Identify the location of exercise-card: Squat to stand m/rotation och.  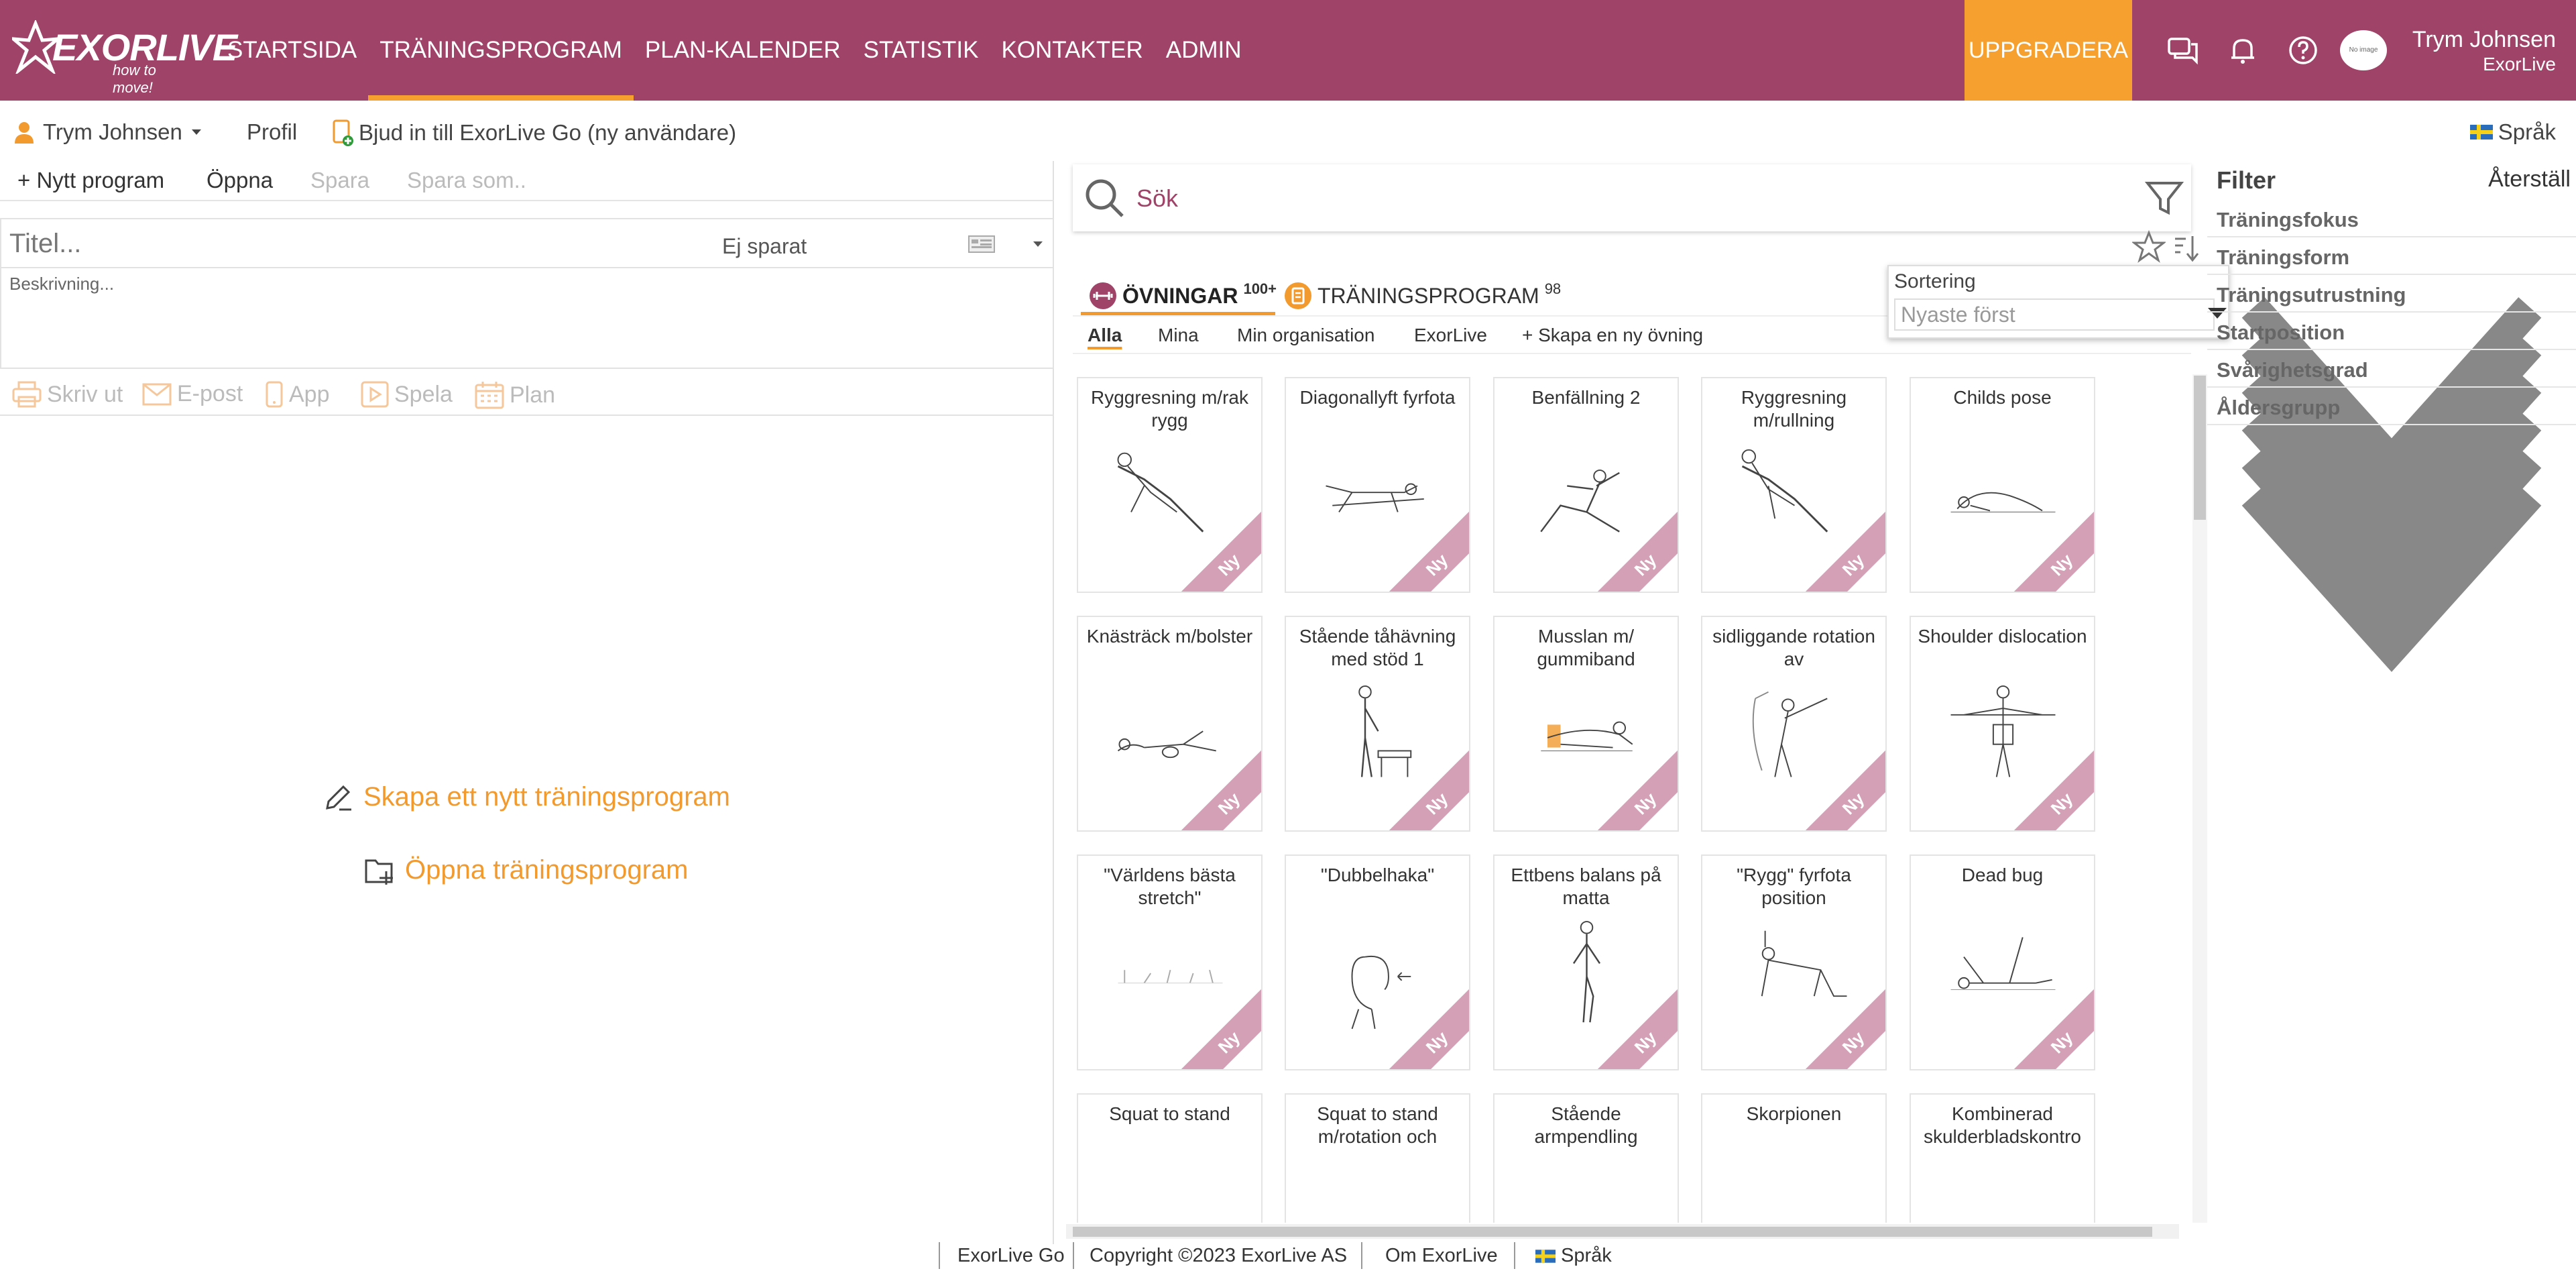
(1377, 1158).